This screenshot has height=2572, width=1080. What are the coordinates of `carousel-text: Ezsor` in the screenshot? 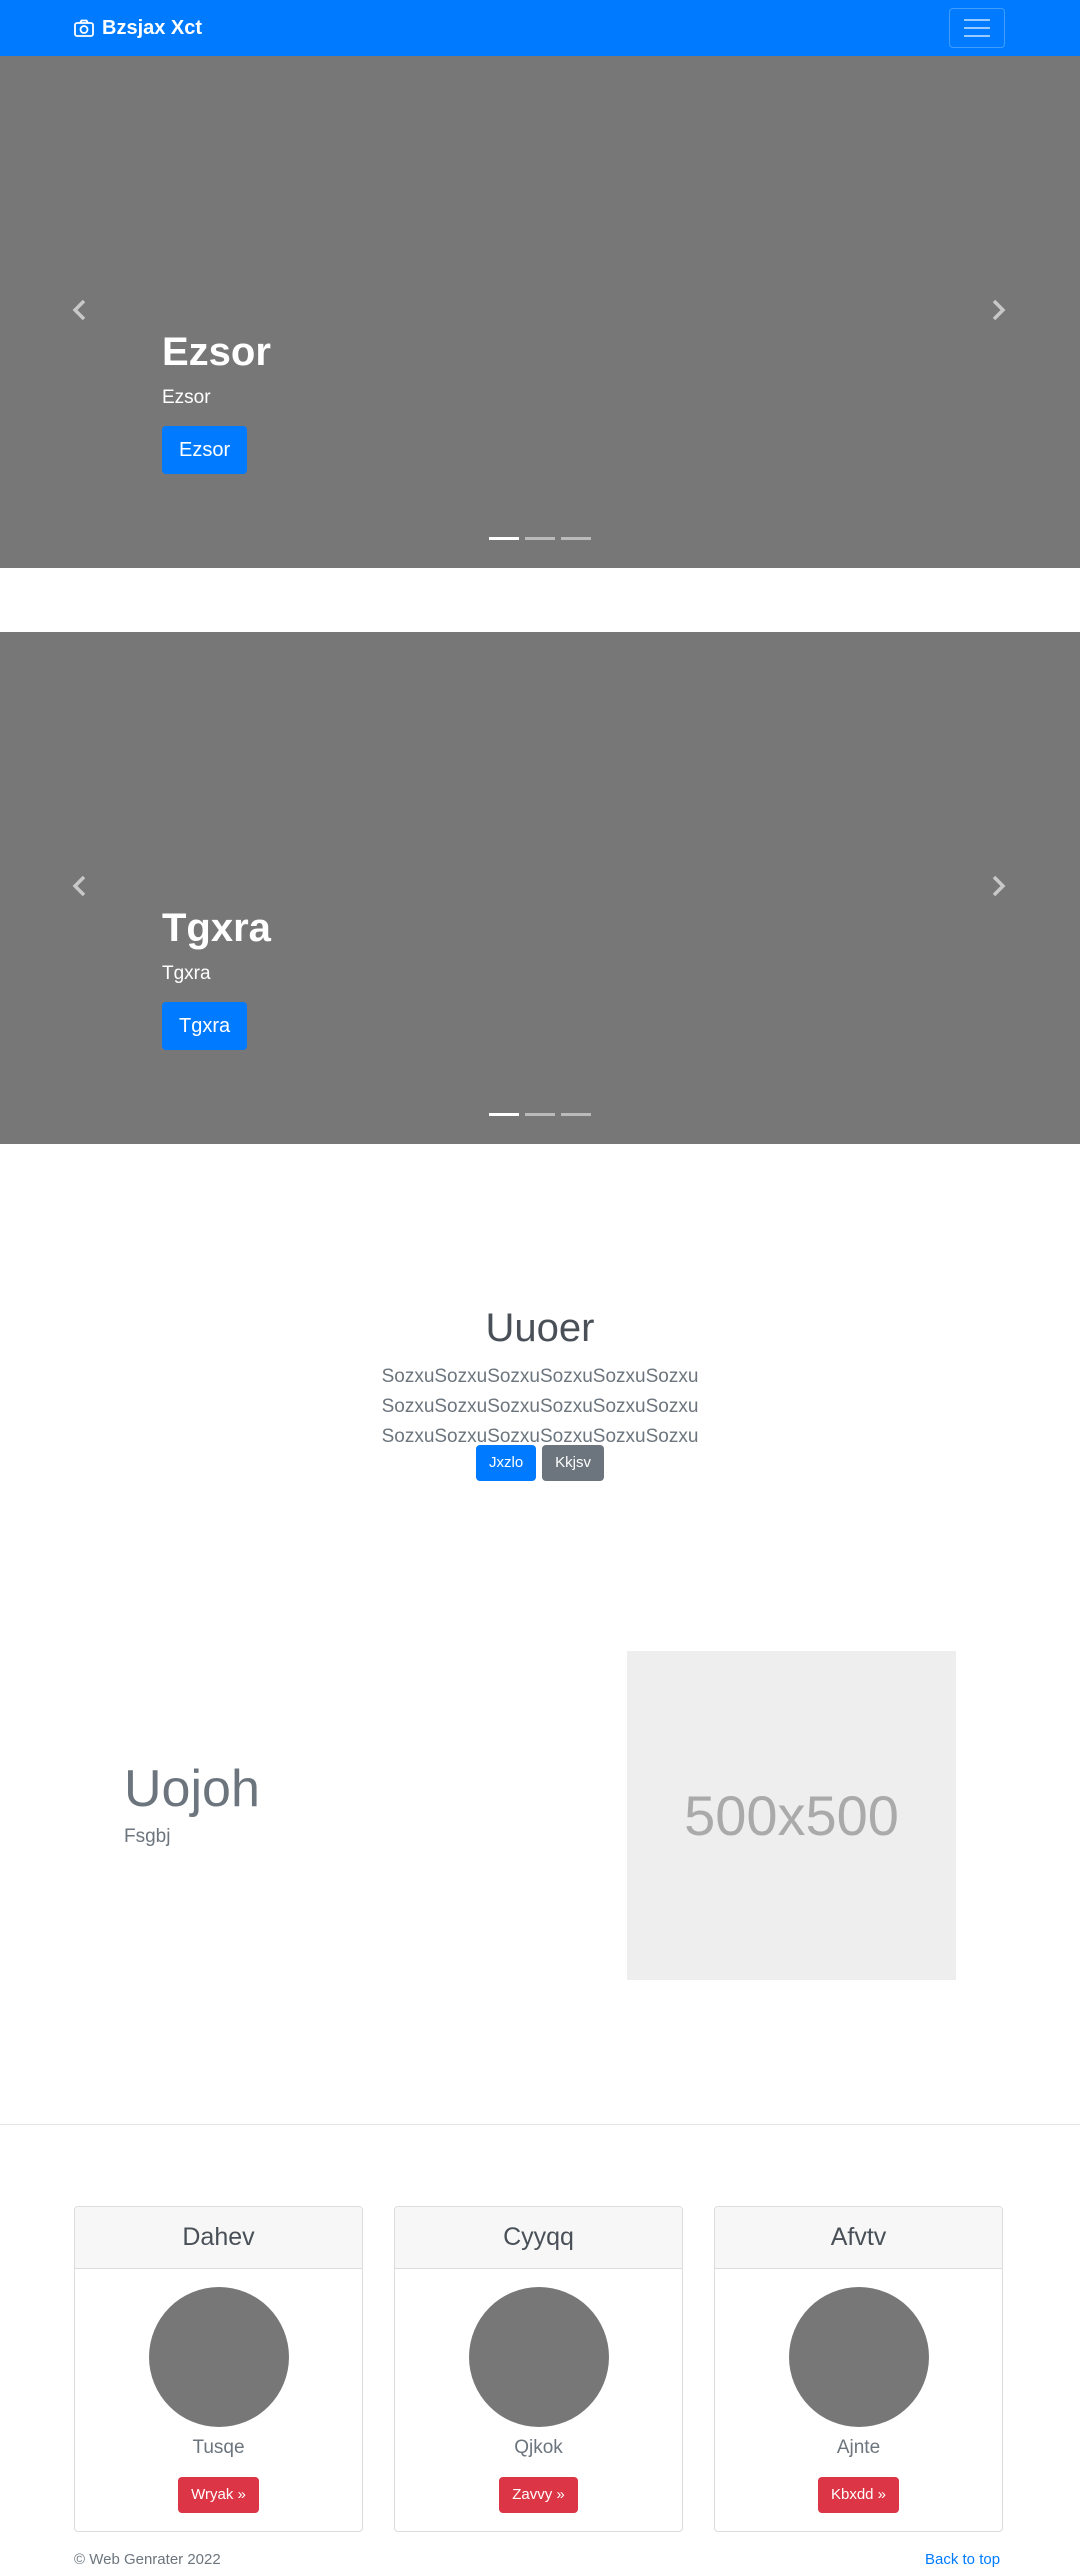 It's located at (186, 397).